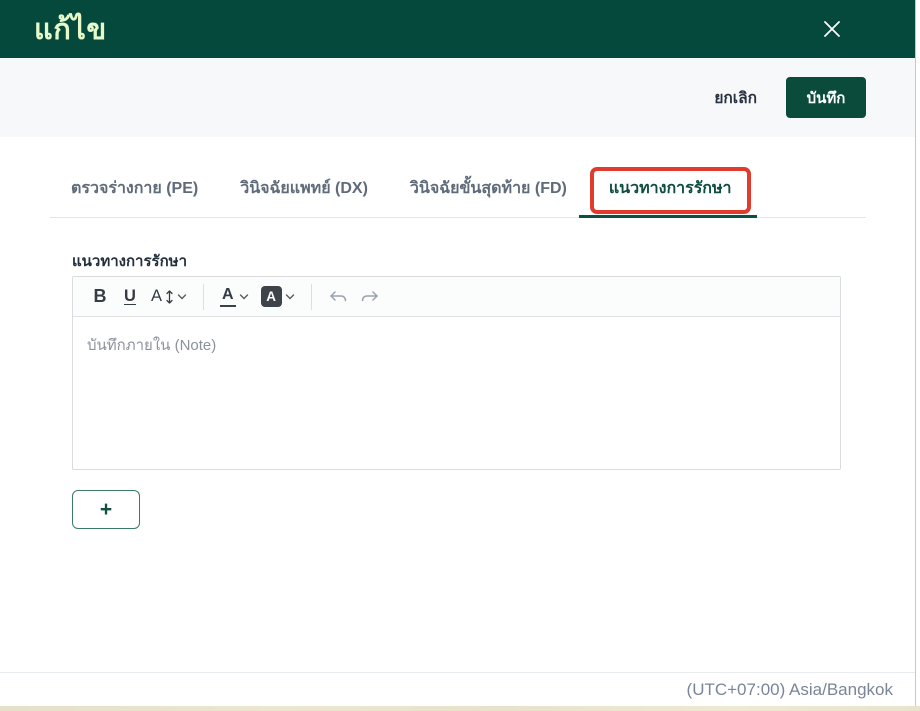  What do you see at coordinates (228, 296) in the screenshot?
I see `text-color-icon: A` at bounding box center [228, 296].